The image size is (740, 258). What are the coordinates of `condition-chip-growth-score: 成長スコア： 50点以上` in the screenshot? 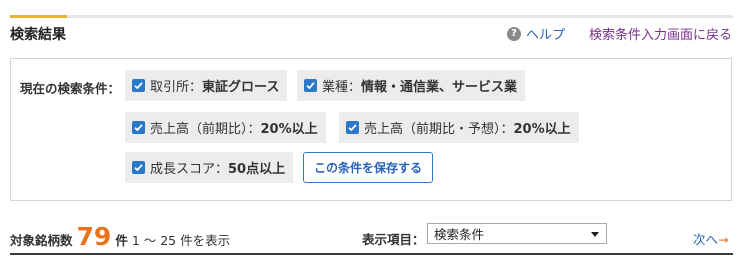 It's located at (209, 167).